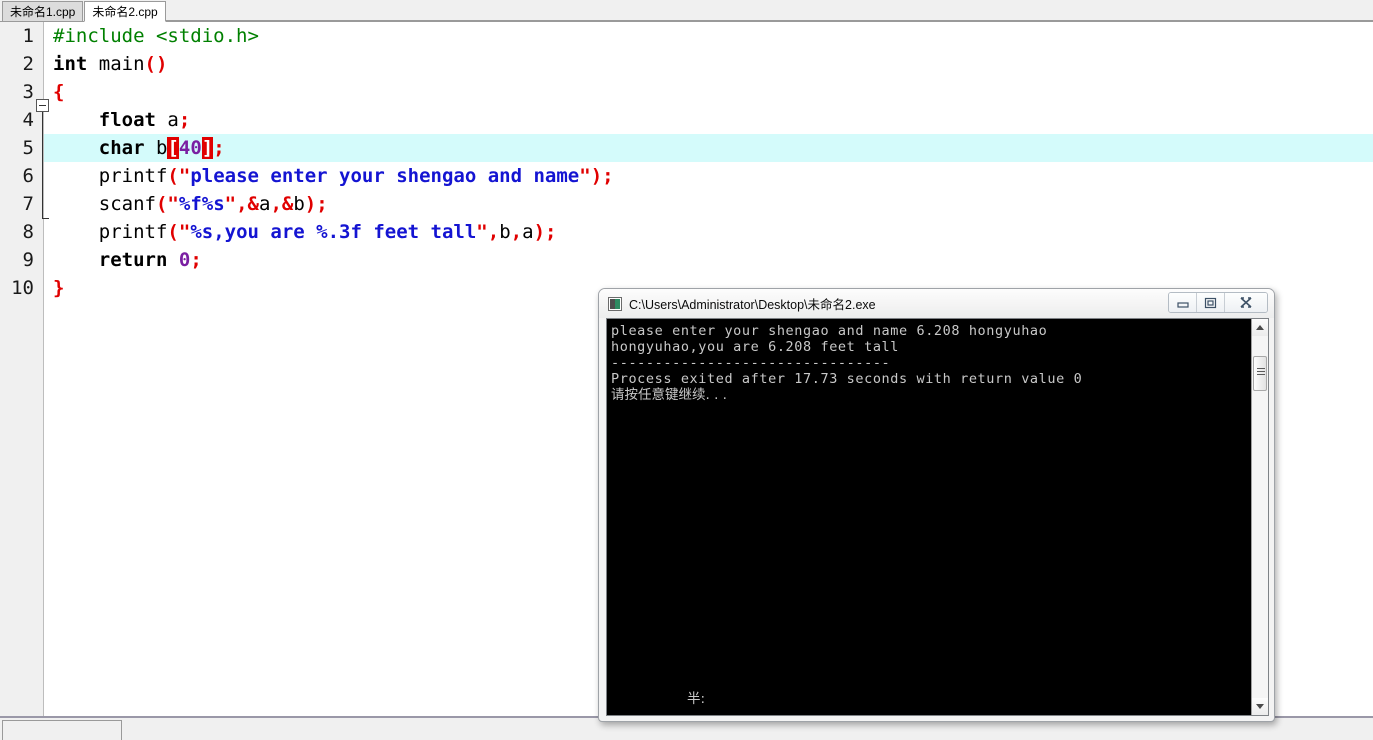  What do you see at coordinates (28, 260) in the screenshot?
I see `line-number: 9` at bounding box center [28, 260].